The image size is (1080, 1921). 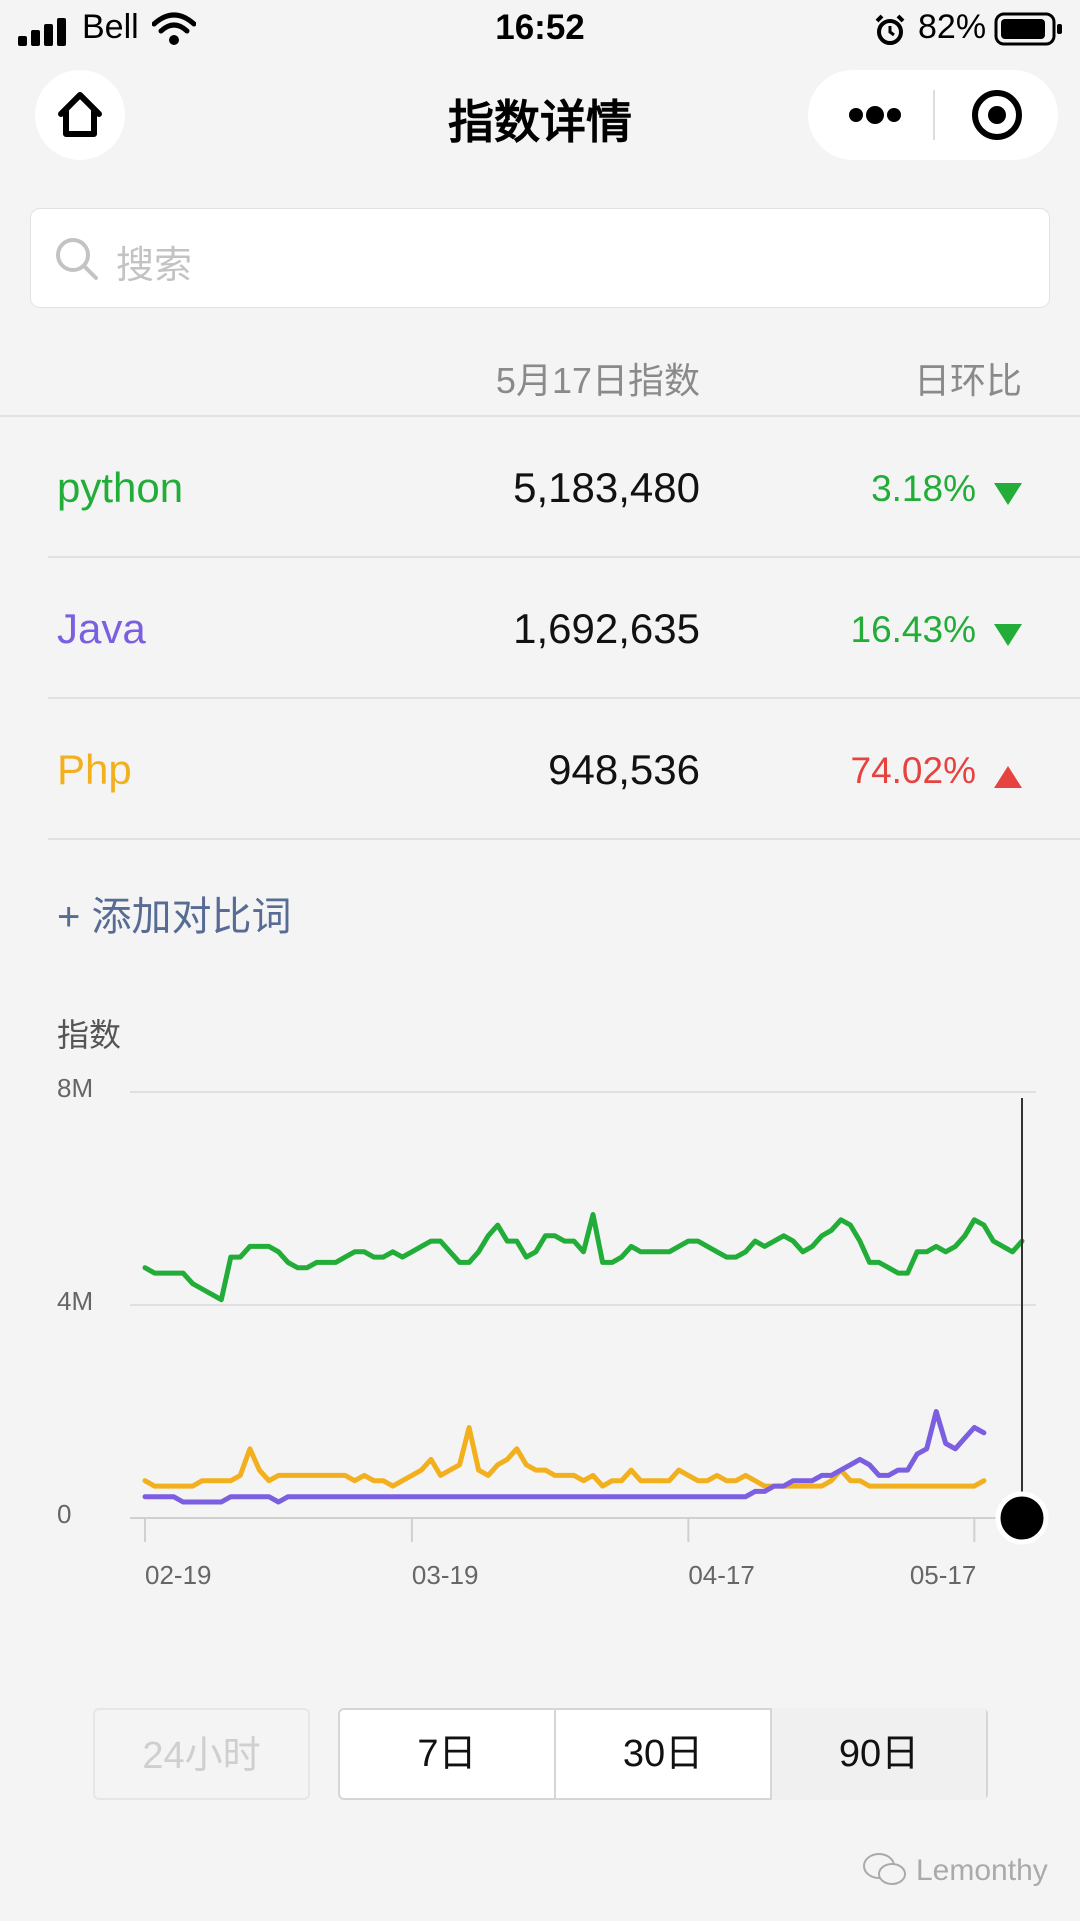 I want to click on table-row-python: python 5,183,480 3.18%, so click(x=540, y=486).